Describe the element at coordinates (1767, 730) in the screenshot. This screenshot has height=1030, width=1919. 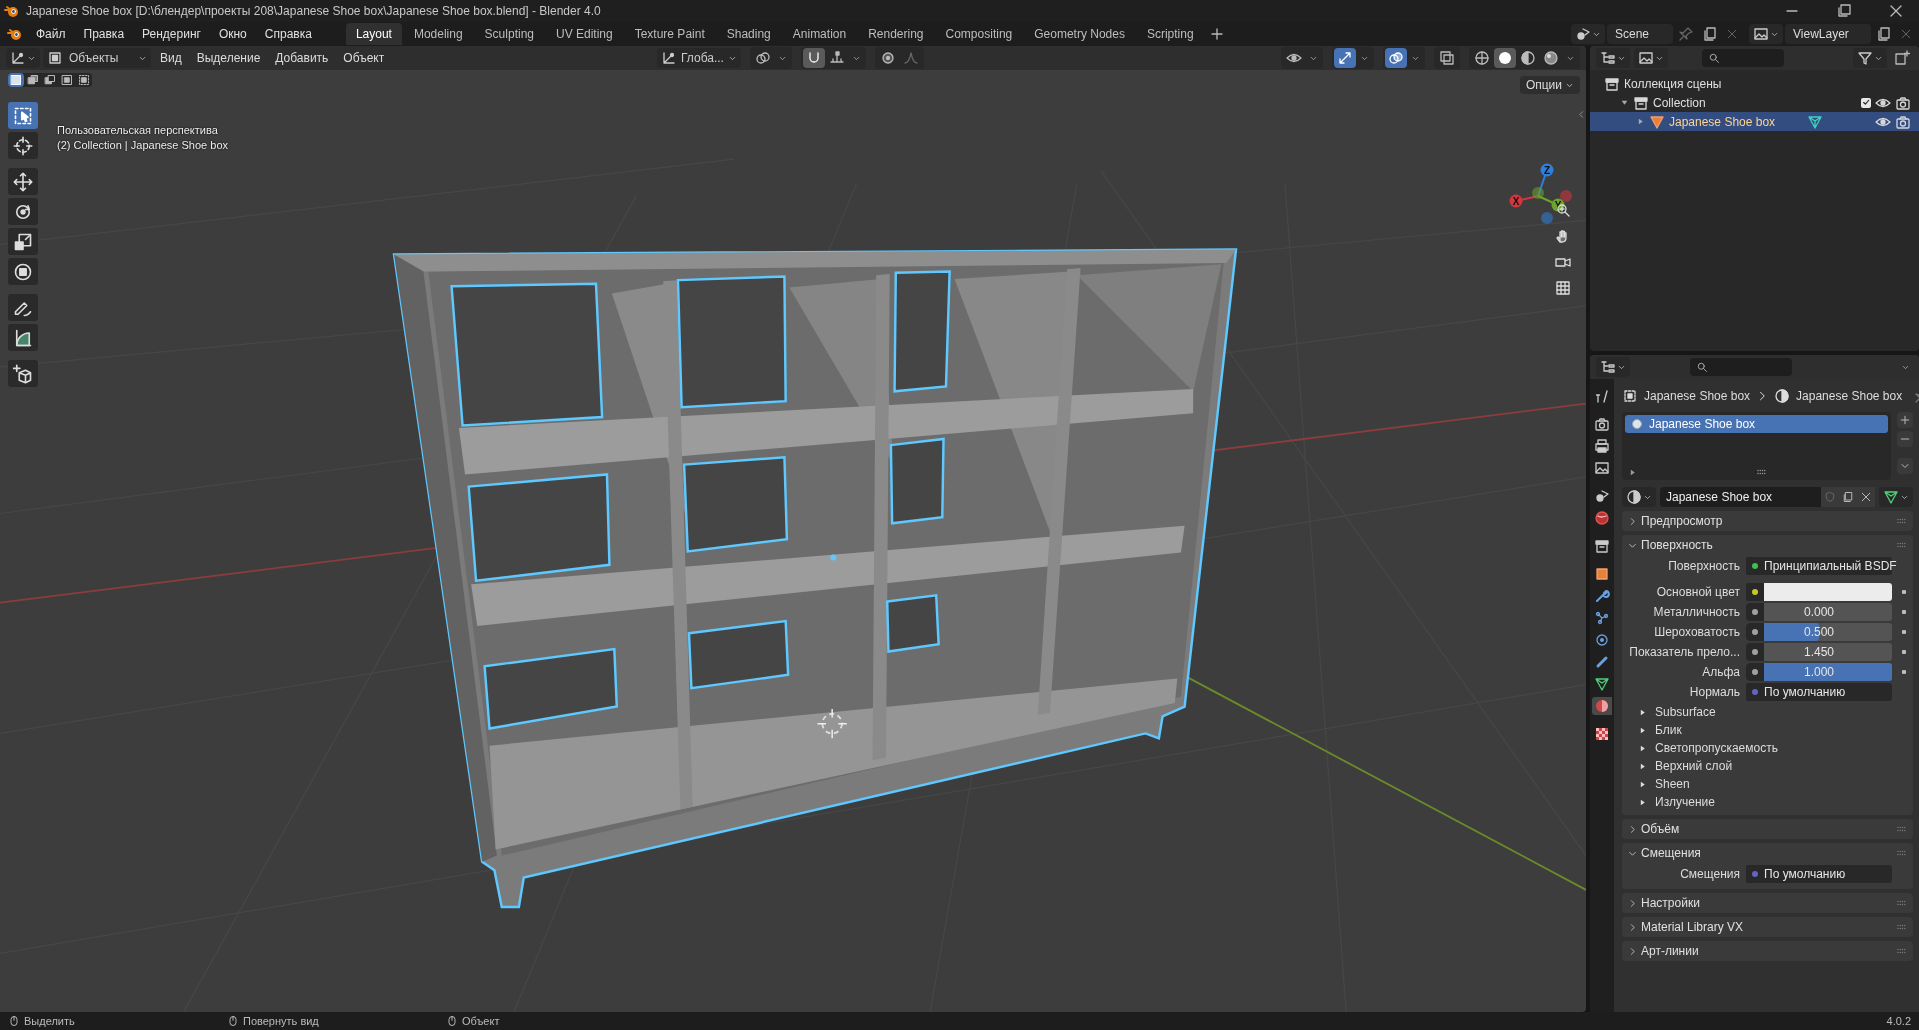
I see `subpanel-header: Блик` at that location.